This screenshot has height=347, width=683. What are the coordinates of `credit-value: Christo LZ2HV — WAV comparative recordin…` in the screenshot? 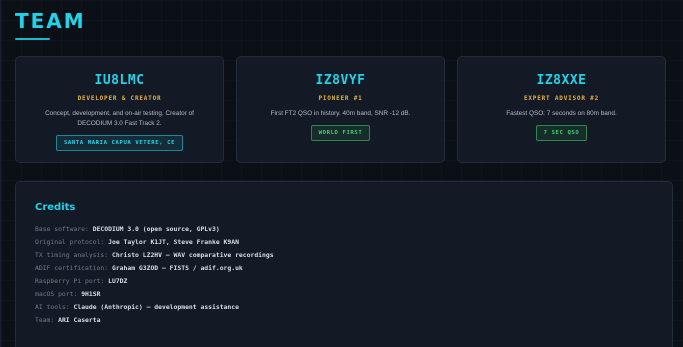 It's located at (192, 255).